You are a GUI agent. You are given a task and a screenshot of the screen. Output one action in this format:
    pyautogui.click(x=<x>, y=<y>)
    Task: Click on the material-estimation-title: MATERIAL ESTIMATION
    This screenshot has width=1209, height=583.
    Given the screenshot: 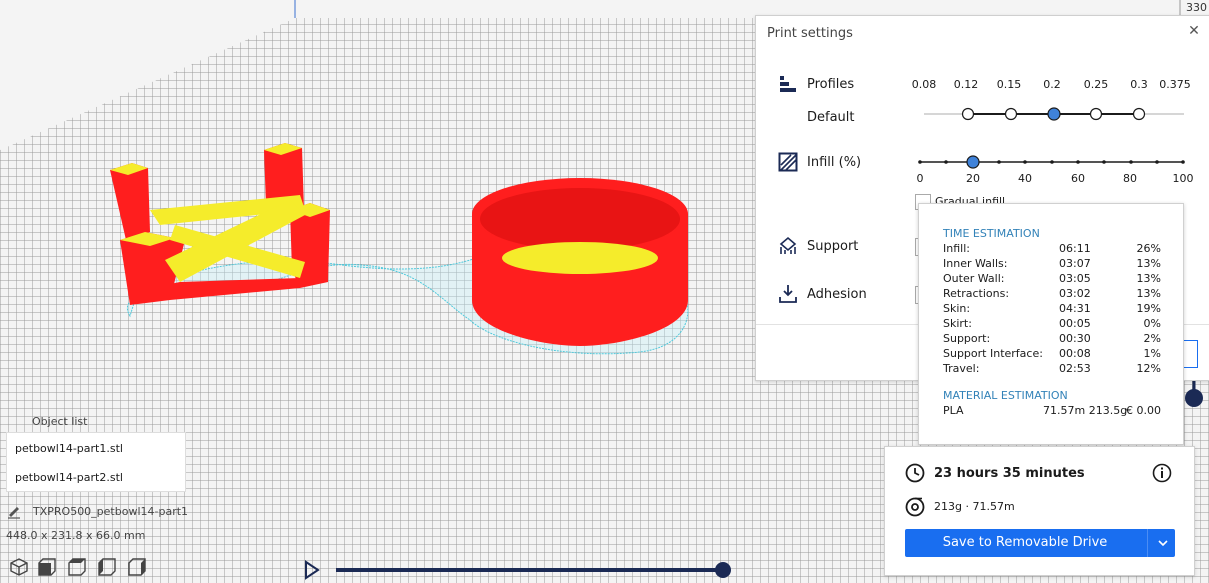 What is the action you would take?
    pyautogui.click(x=1005, y=395)
    